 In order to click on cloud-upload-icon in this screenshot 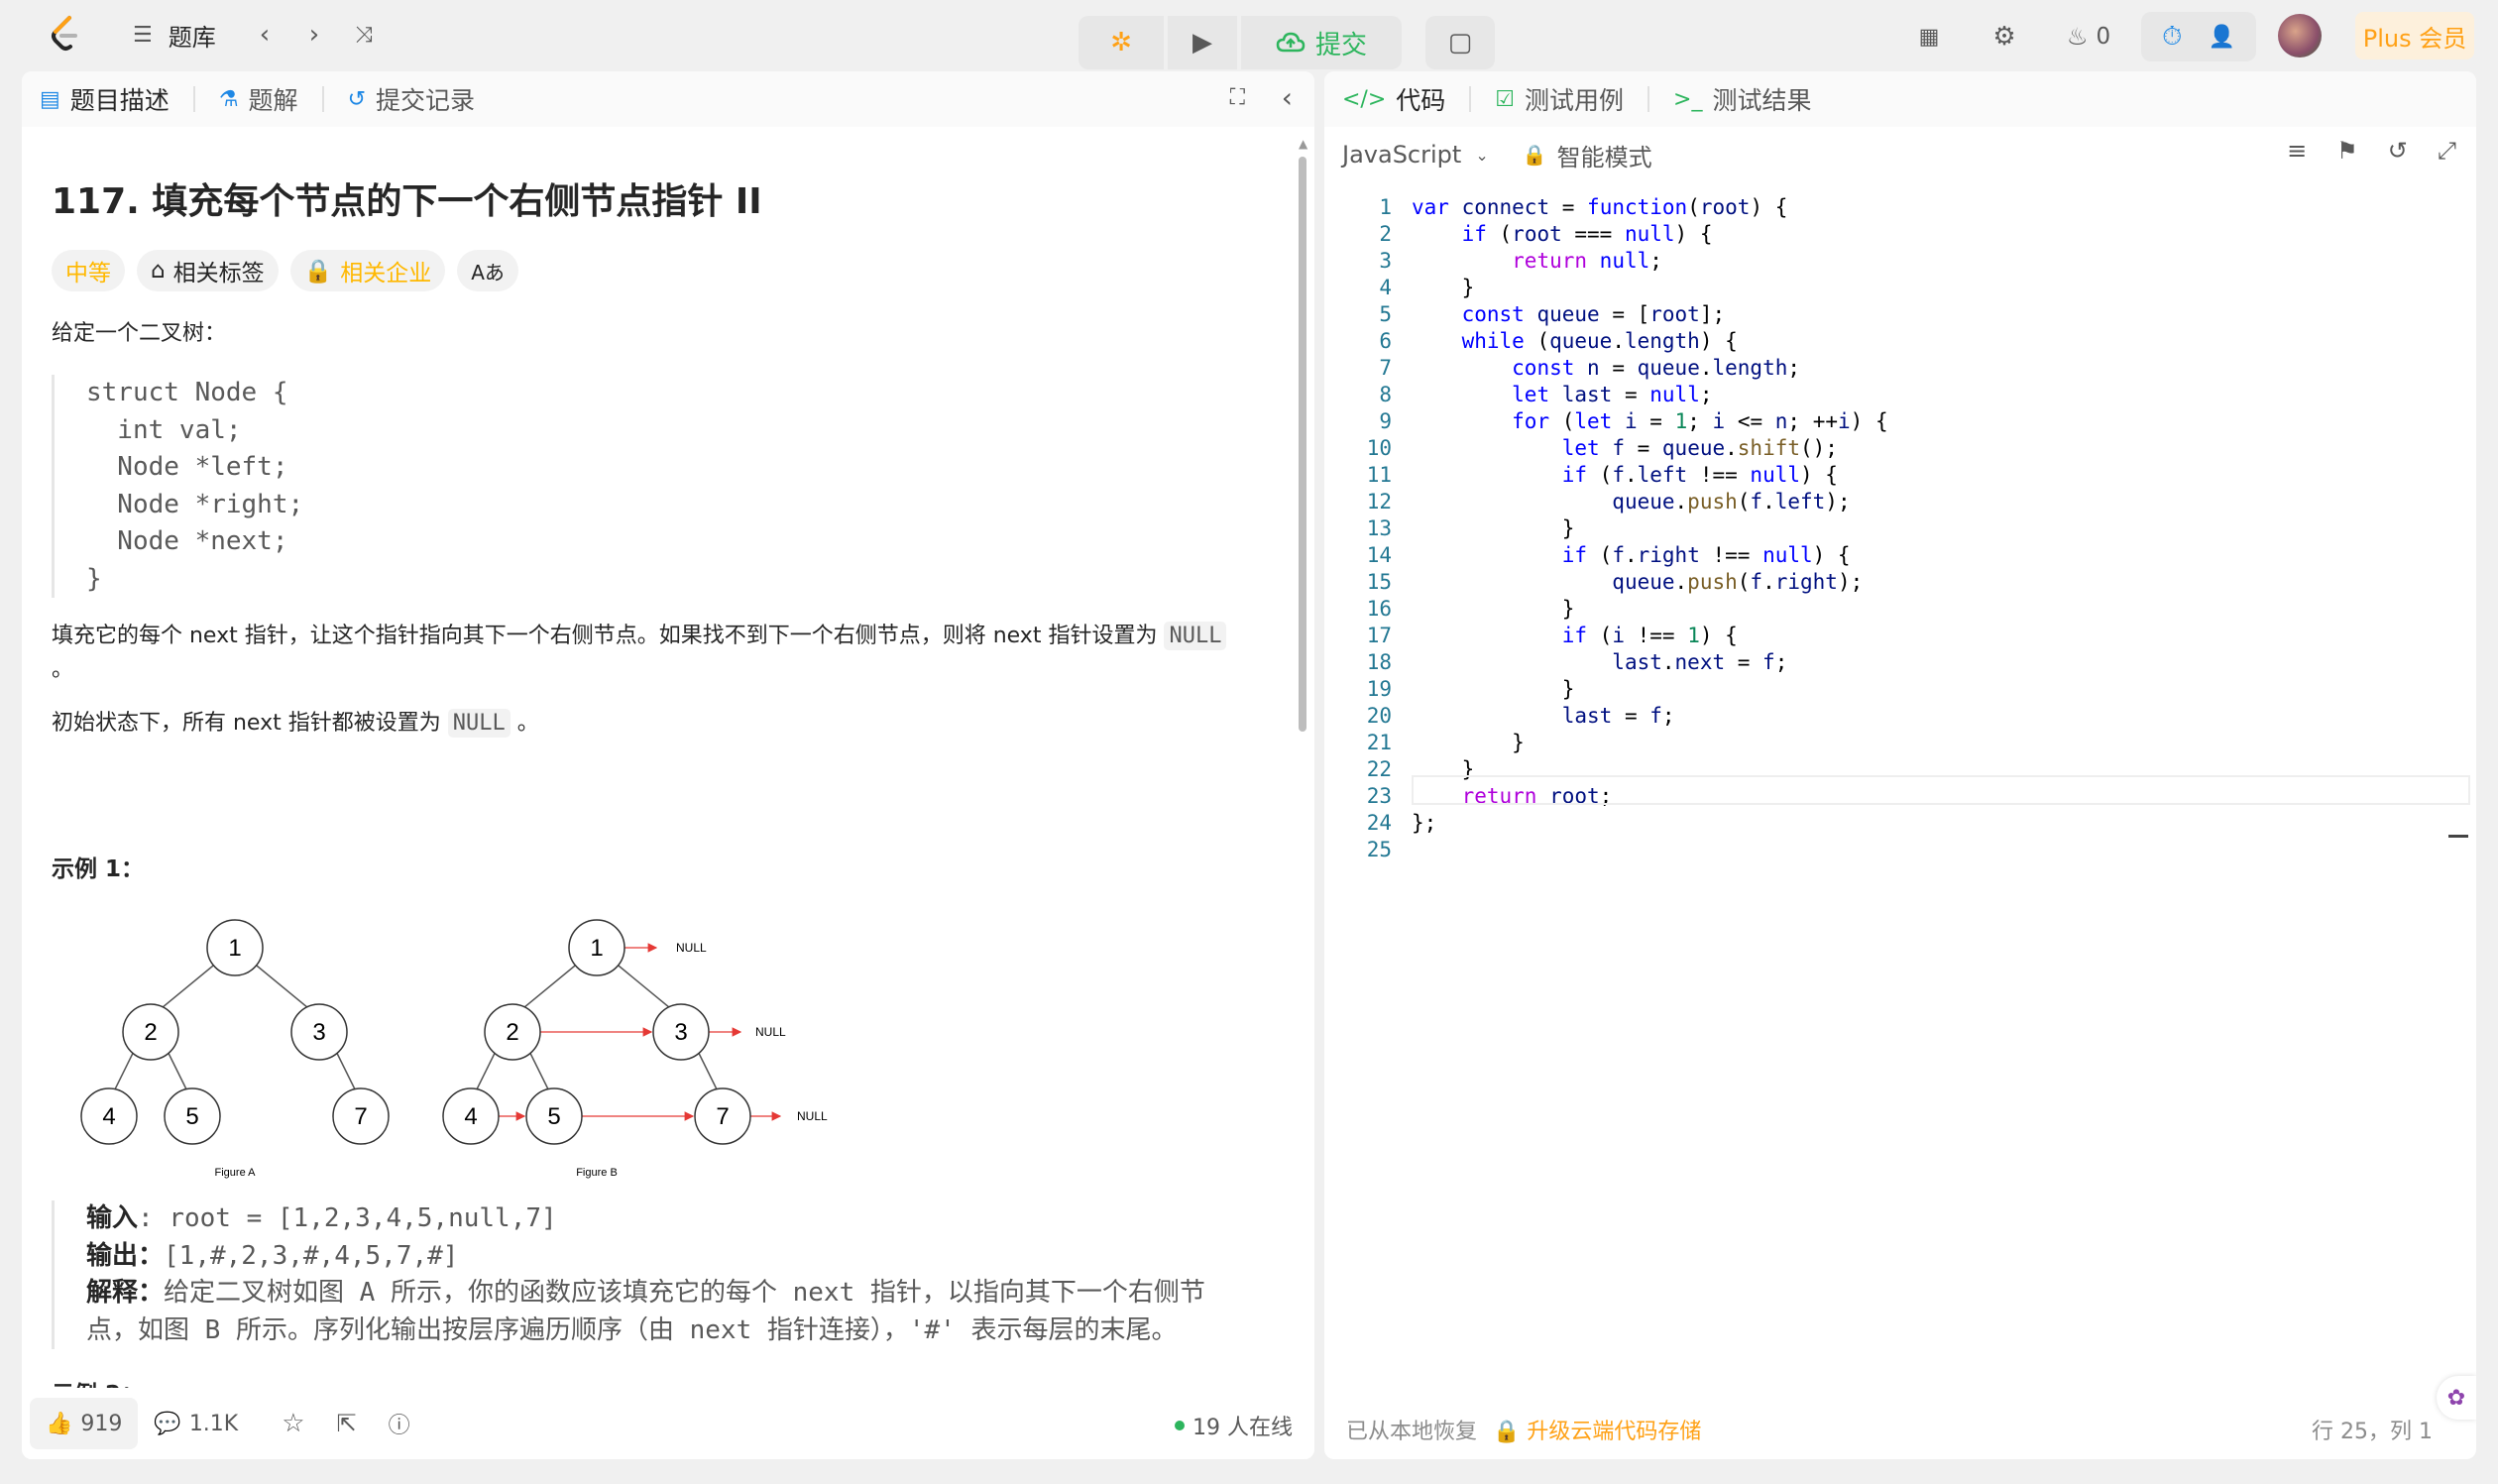, I will do `click(1291, 42)`.